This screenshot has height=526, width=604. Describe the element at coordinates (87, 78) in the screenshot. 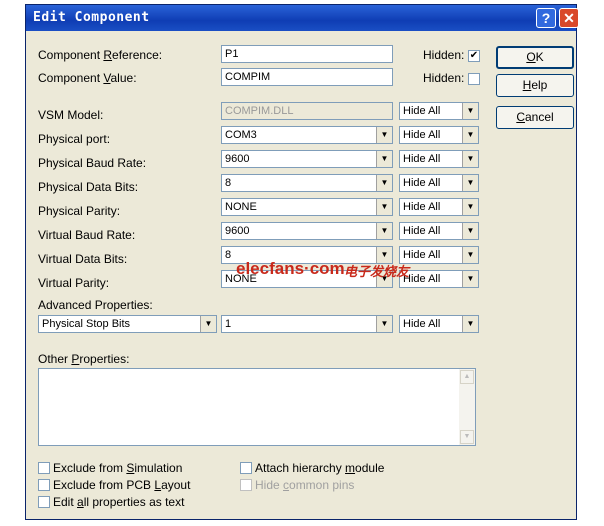

I see `component-value-label: Component Value:` at that location.